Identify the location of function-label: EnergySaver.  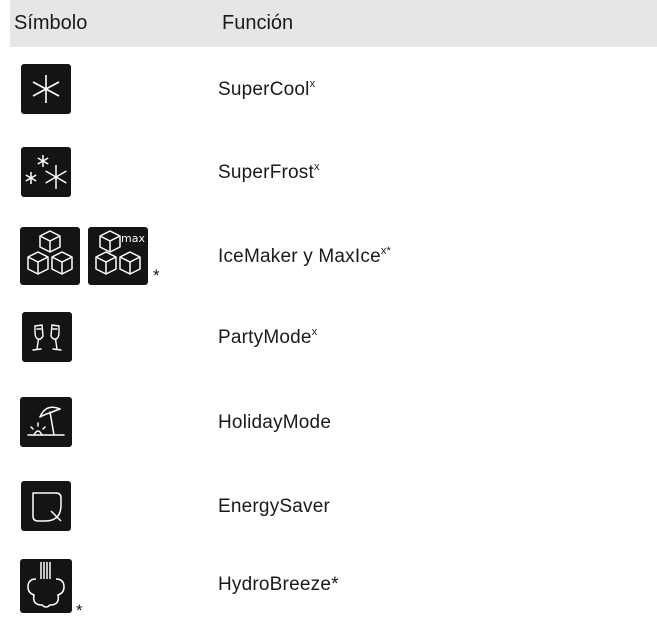
(274, 506).